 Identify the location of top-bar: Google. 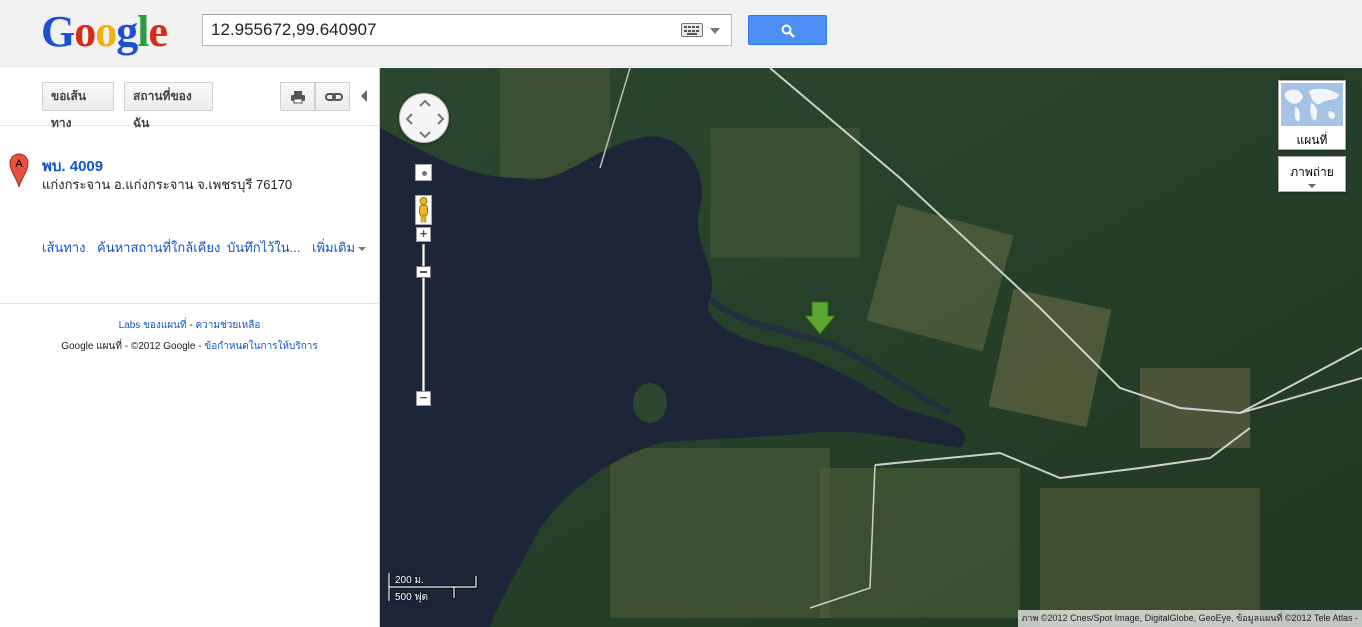
(681, 33).